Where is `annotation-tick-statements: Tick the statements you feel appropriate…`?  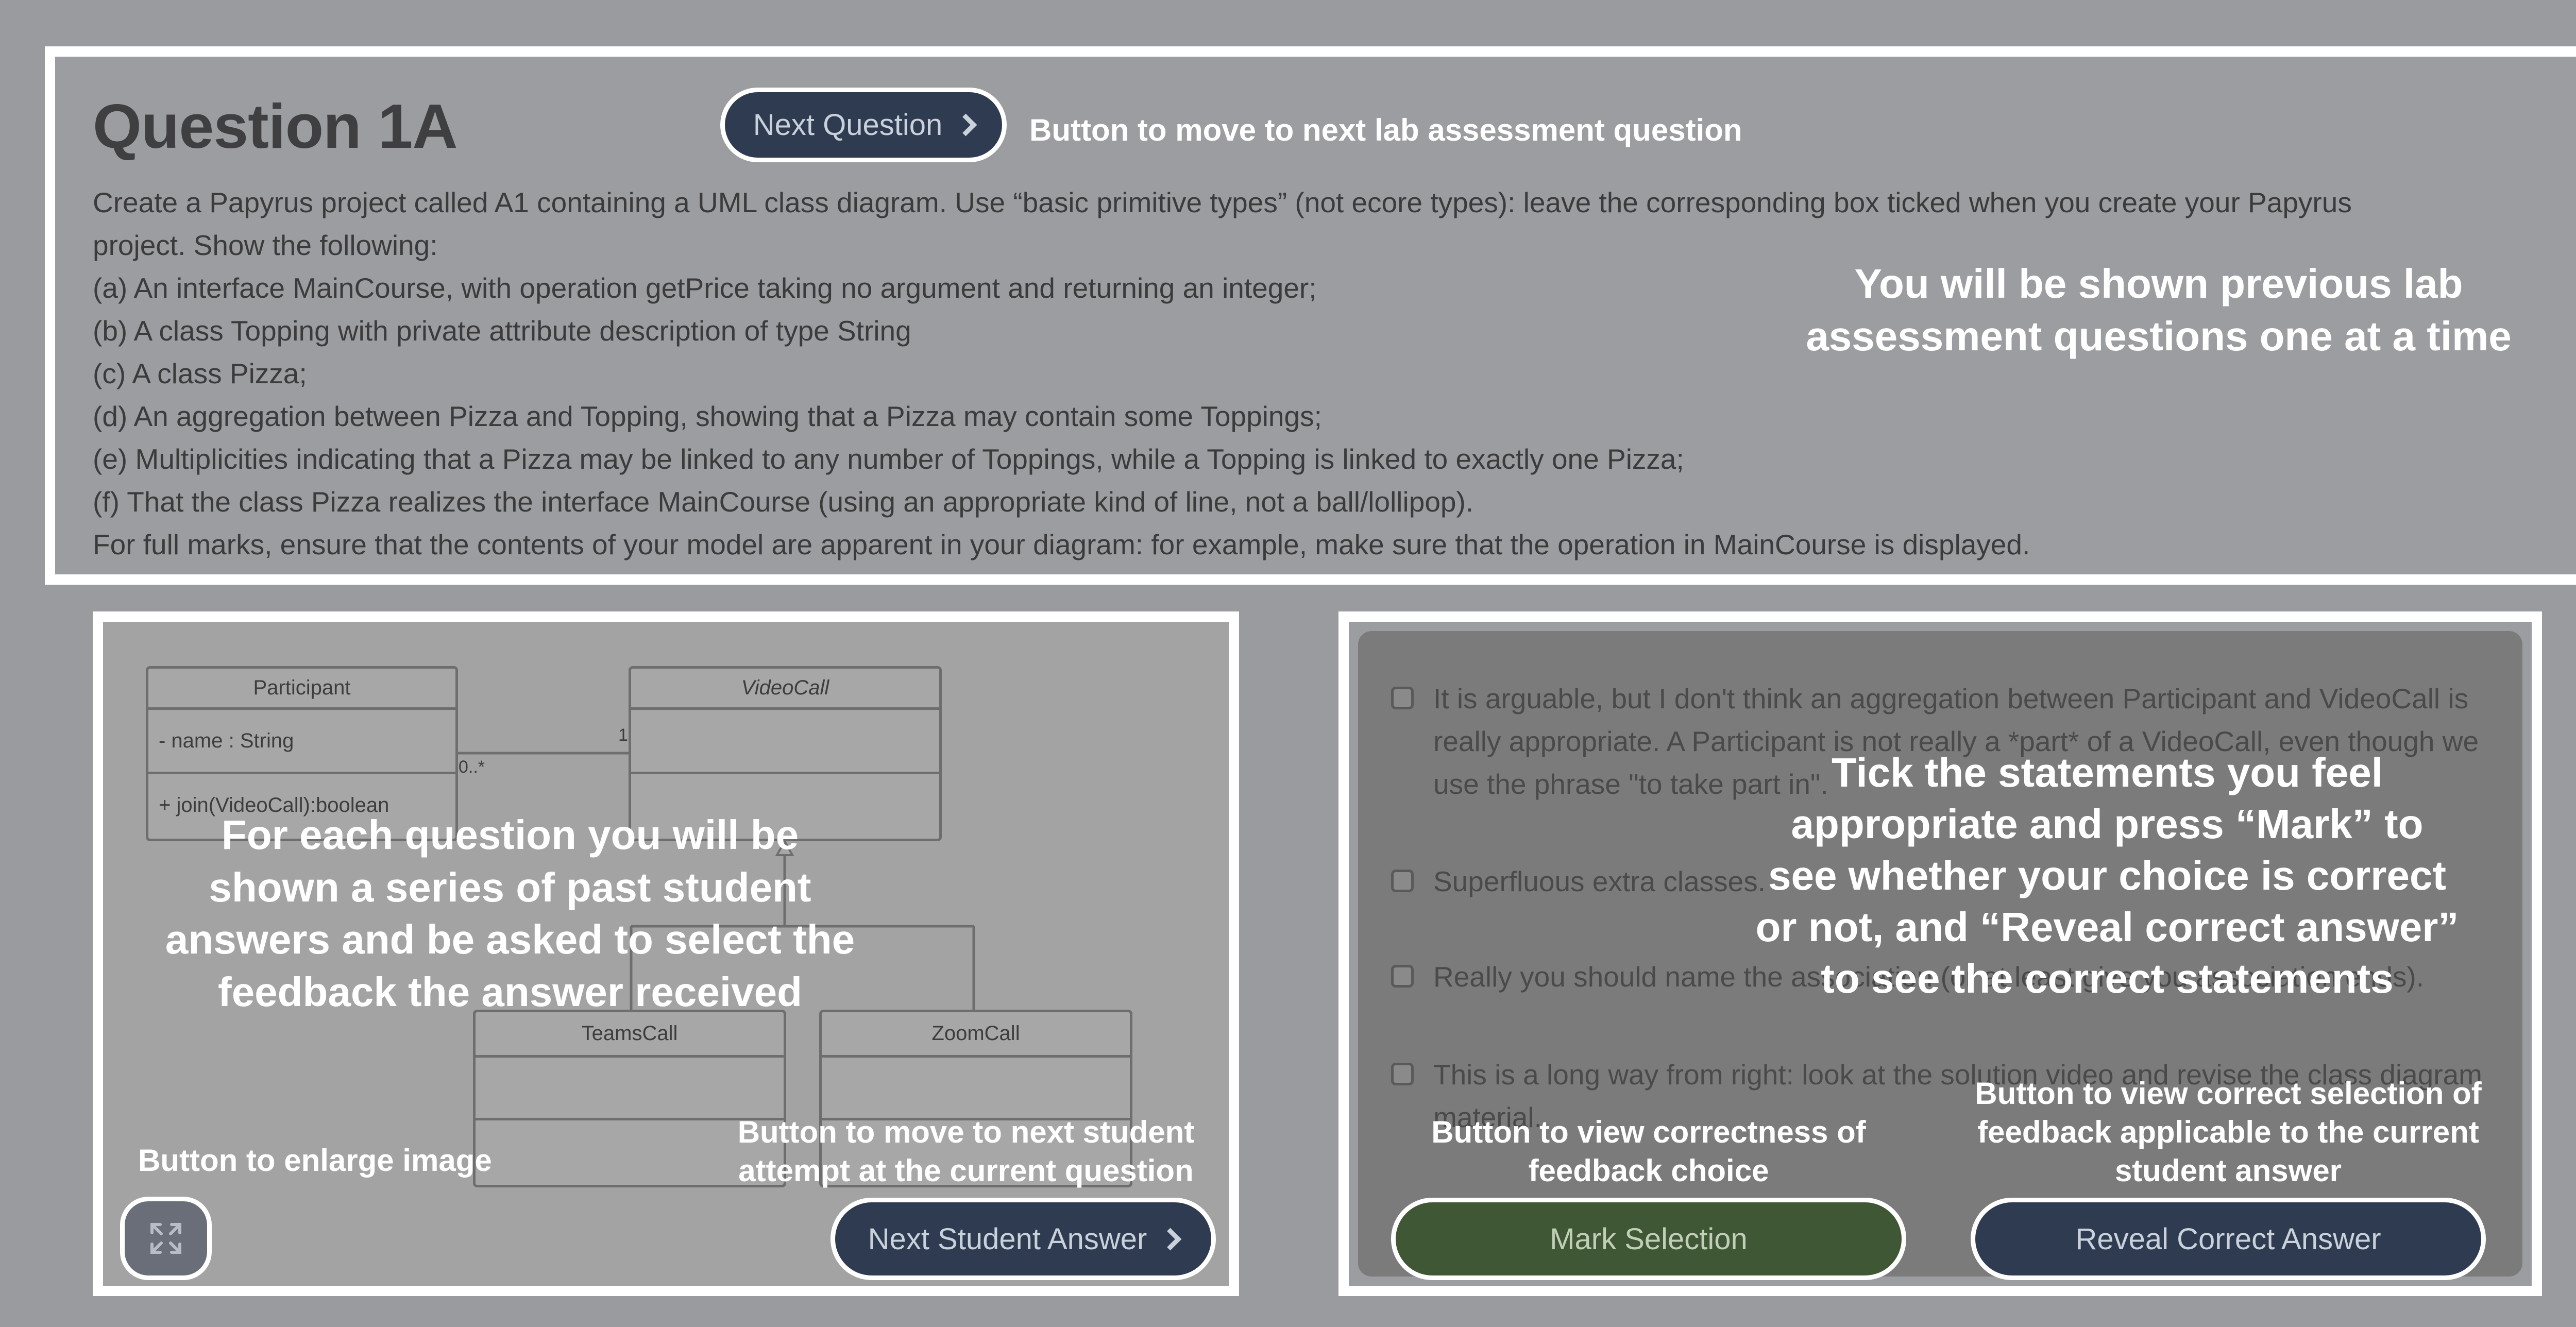 annotation-tick-statements: Tick the statements you feel appropriate… is located at coordinates (2107, 876).